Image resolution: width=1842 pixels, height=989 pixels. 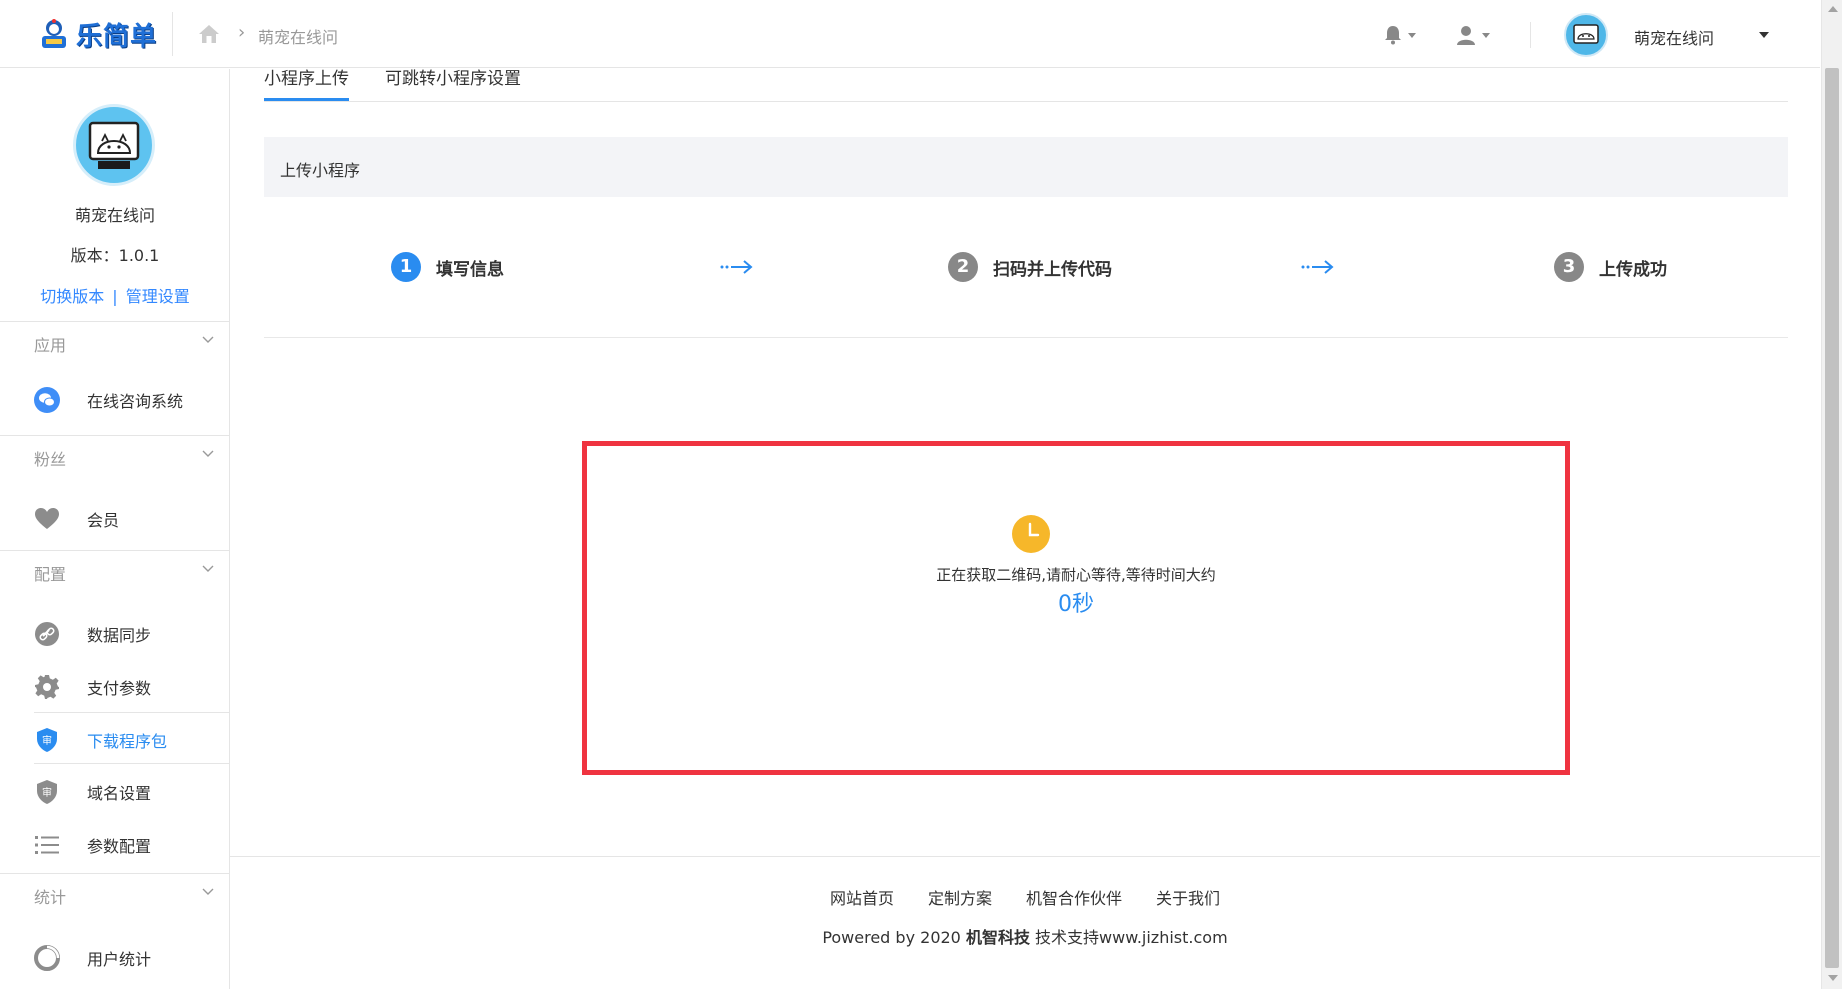 I want to click on step-scan-upload: 2 扫码并上传代码, so click(x=1030, y=267).